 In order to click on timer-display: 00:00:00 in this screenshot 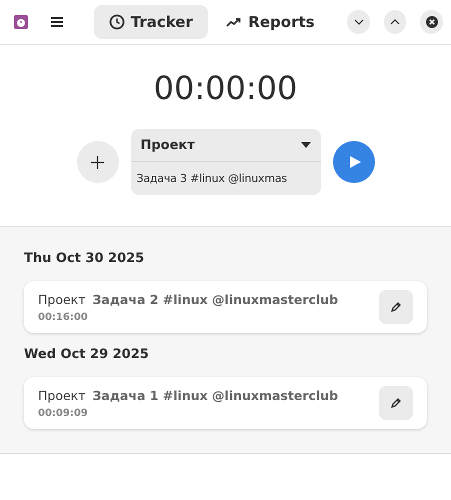, I will do `click(226, 89)`.